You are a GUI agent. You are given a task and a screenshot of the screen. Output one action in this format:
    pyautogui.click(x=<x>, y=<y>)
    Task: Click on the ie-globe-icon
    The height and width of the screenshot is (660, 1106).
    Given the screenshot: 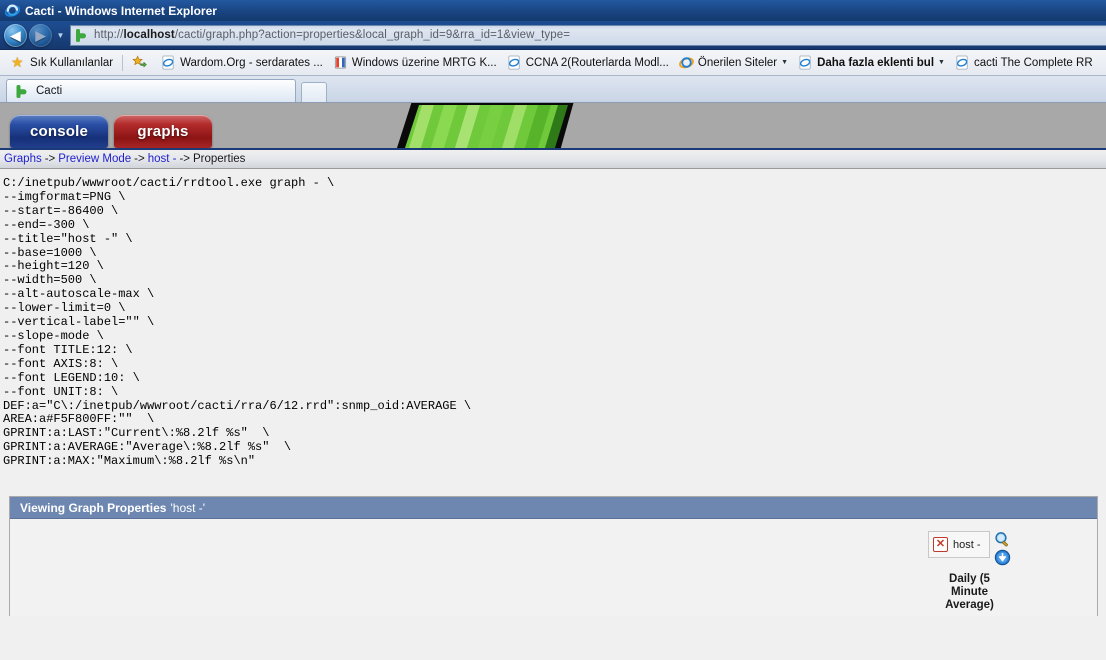 What is the action you would take?
    pyautogui.click(x=686, y=62)
    